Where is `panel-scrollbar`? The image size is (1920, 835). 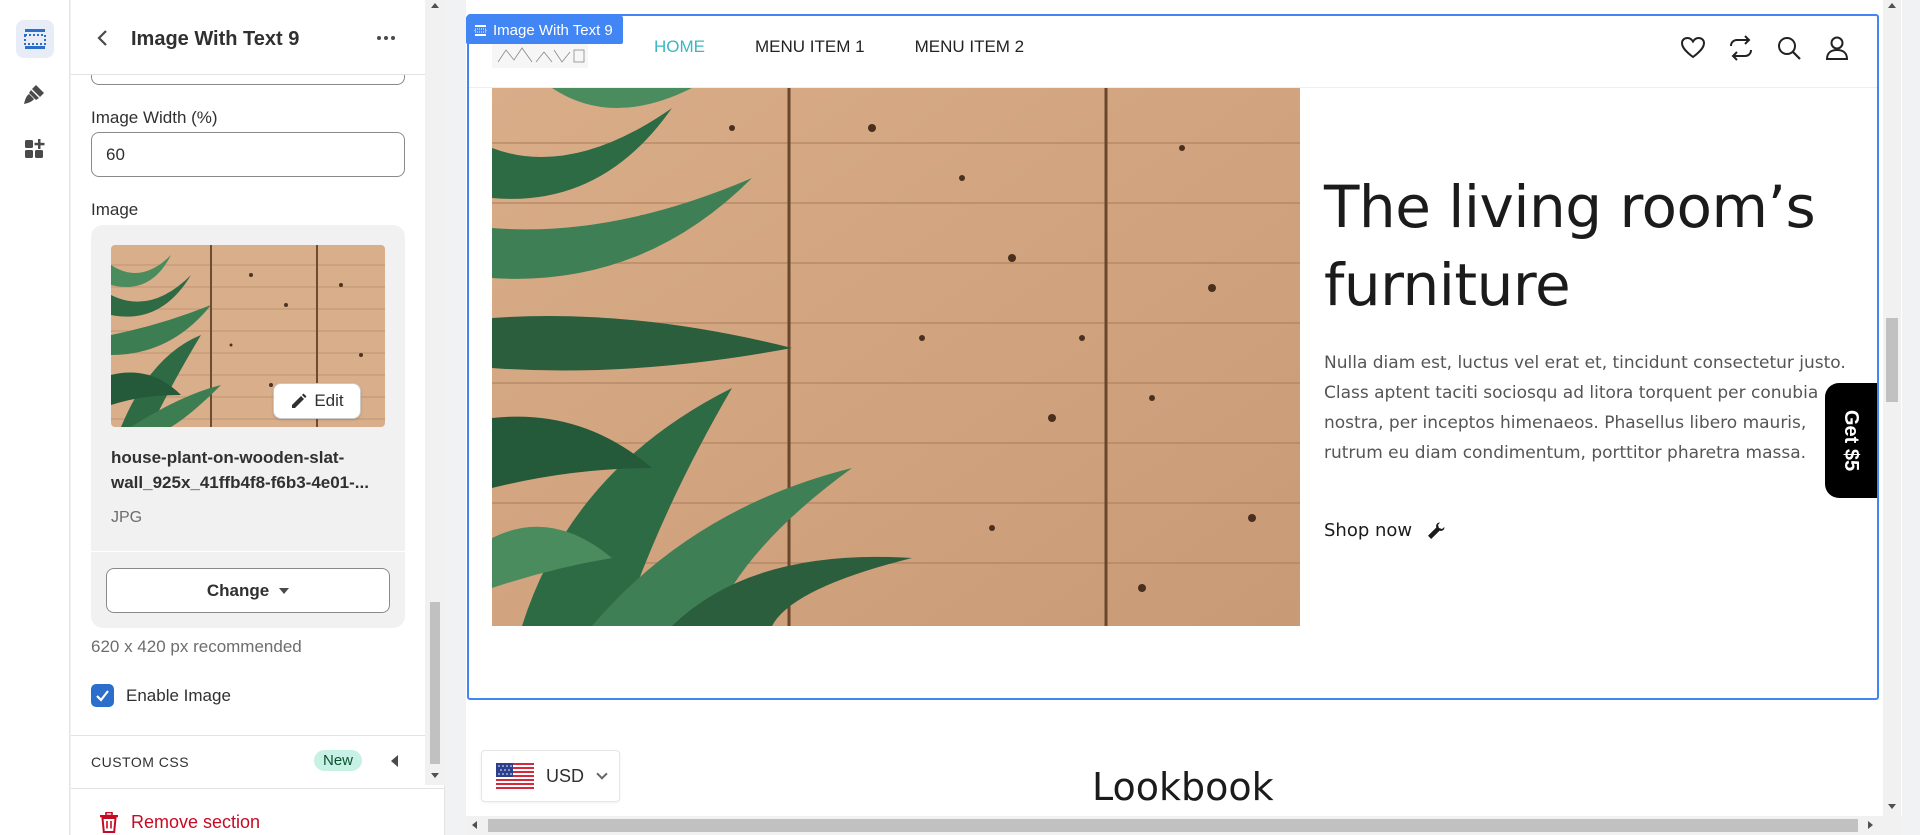 panel-scrollbar is located at coordinates (435, 392).